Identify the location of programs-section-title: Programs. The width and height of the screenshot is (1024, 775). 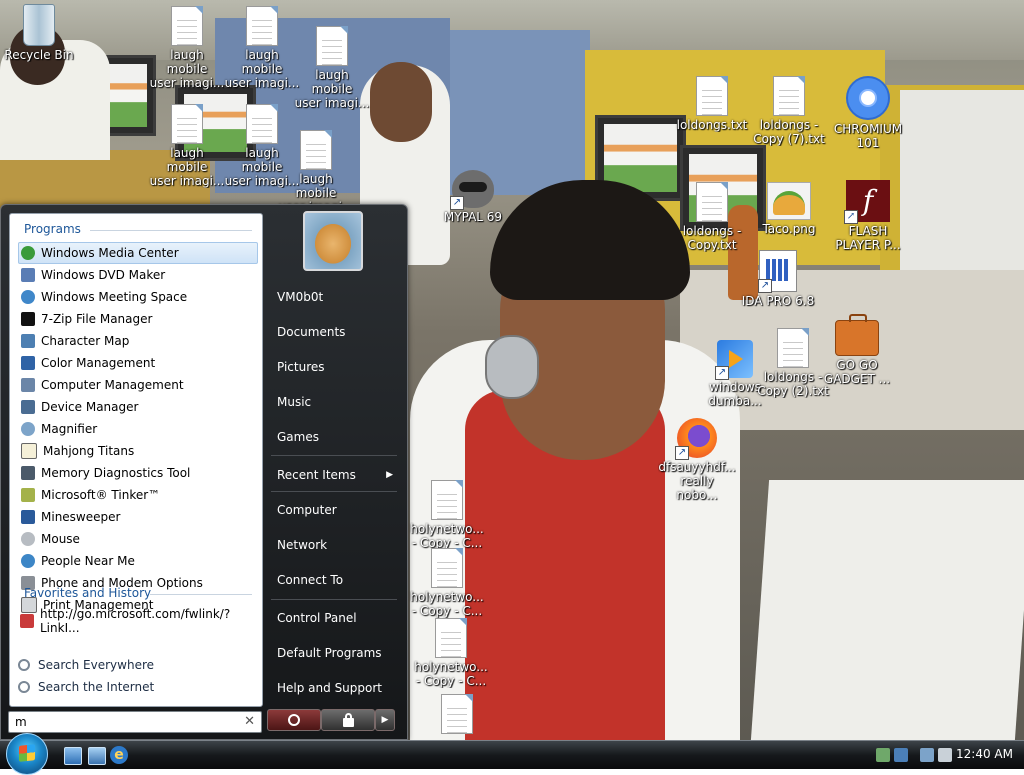
(52, 229).